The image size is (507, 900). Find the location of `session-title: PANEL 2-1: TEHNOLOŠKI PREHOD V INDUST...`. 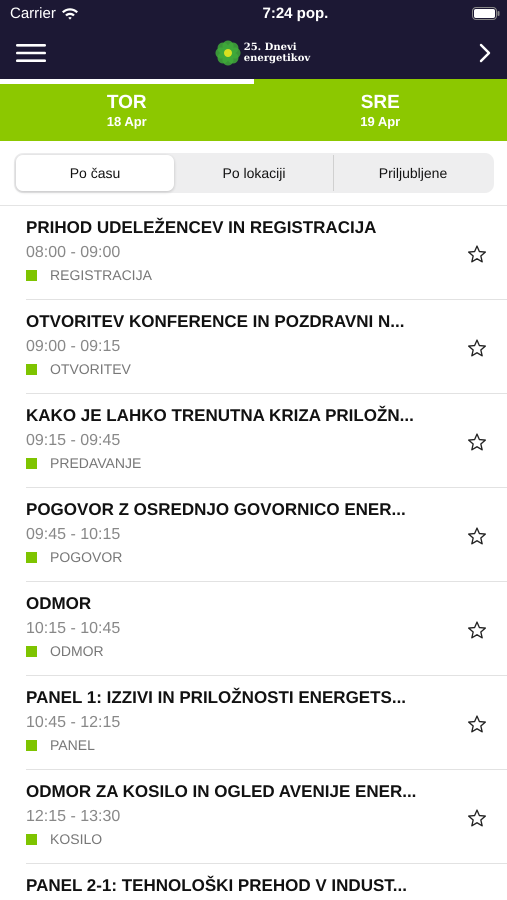

session-title: PANEL 2-1: TEHNOLOŠKI PREHOD V INDUST... is located at coordinates (216, 886).